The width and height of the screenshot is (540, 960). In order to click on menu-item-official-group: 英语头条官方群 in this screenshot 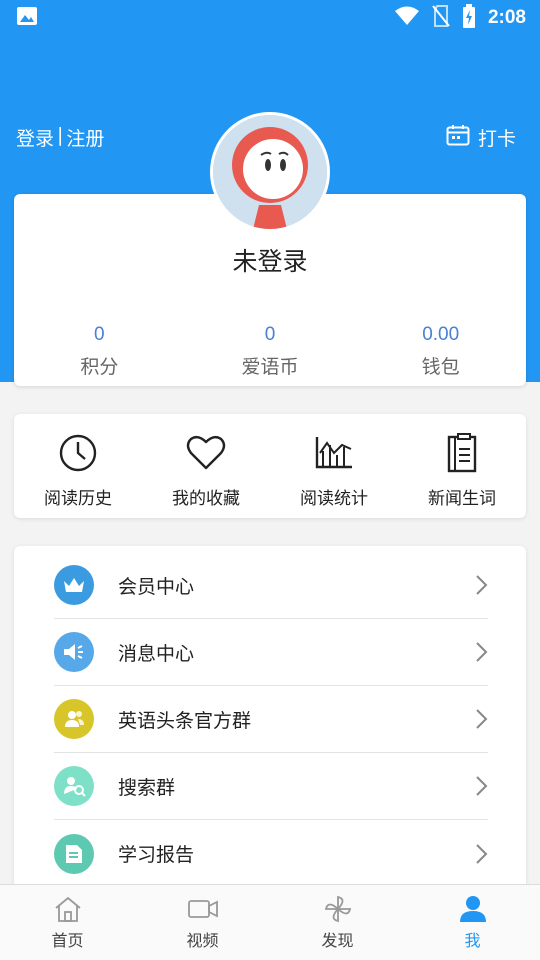, I will do `click(271, 719)`.